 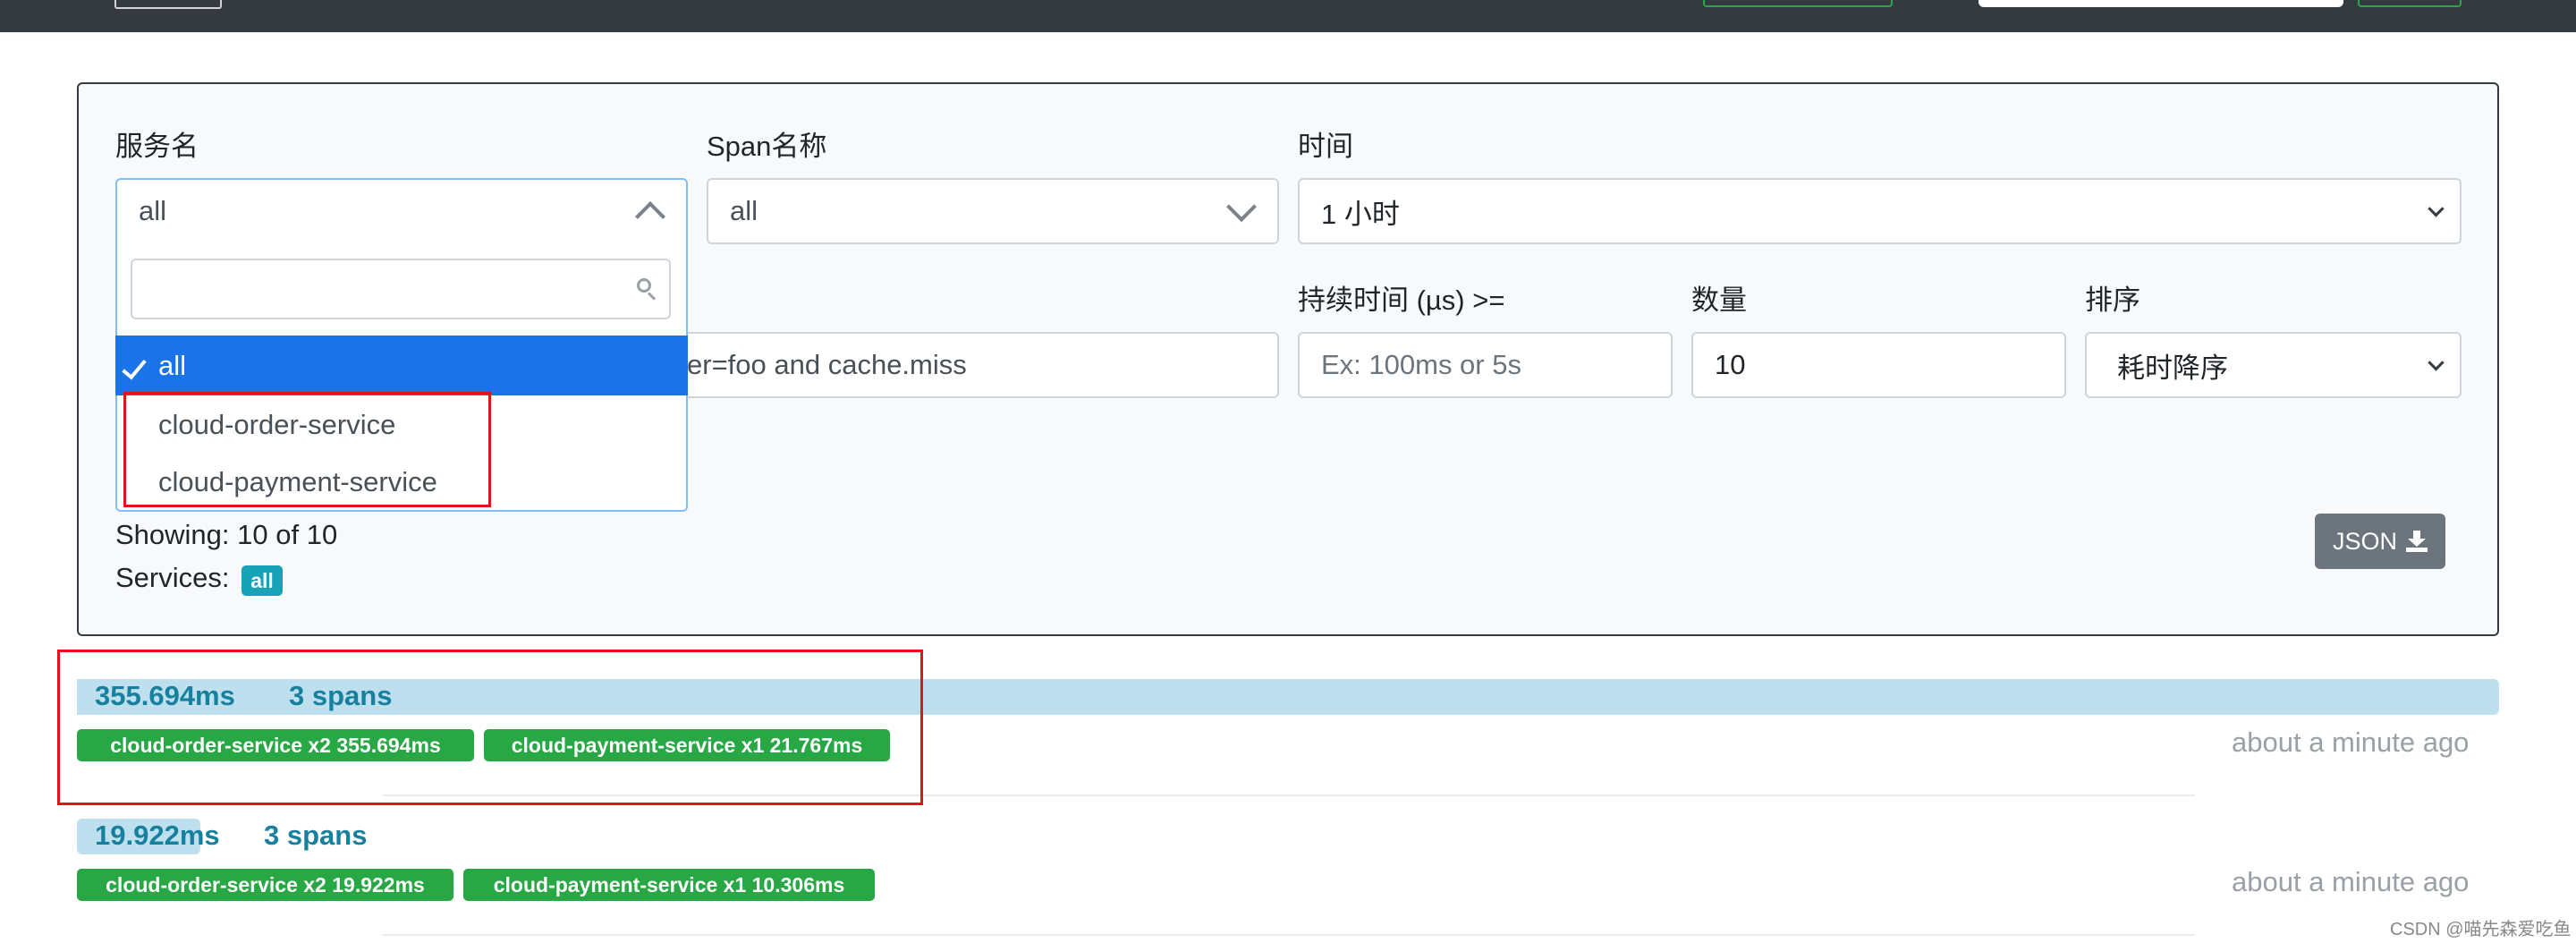 I want to click on min-duration-placeholder: Ex: 100ms or 5s, so click(x=1421, y=364).